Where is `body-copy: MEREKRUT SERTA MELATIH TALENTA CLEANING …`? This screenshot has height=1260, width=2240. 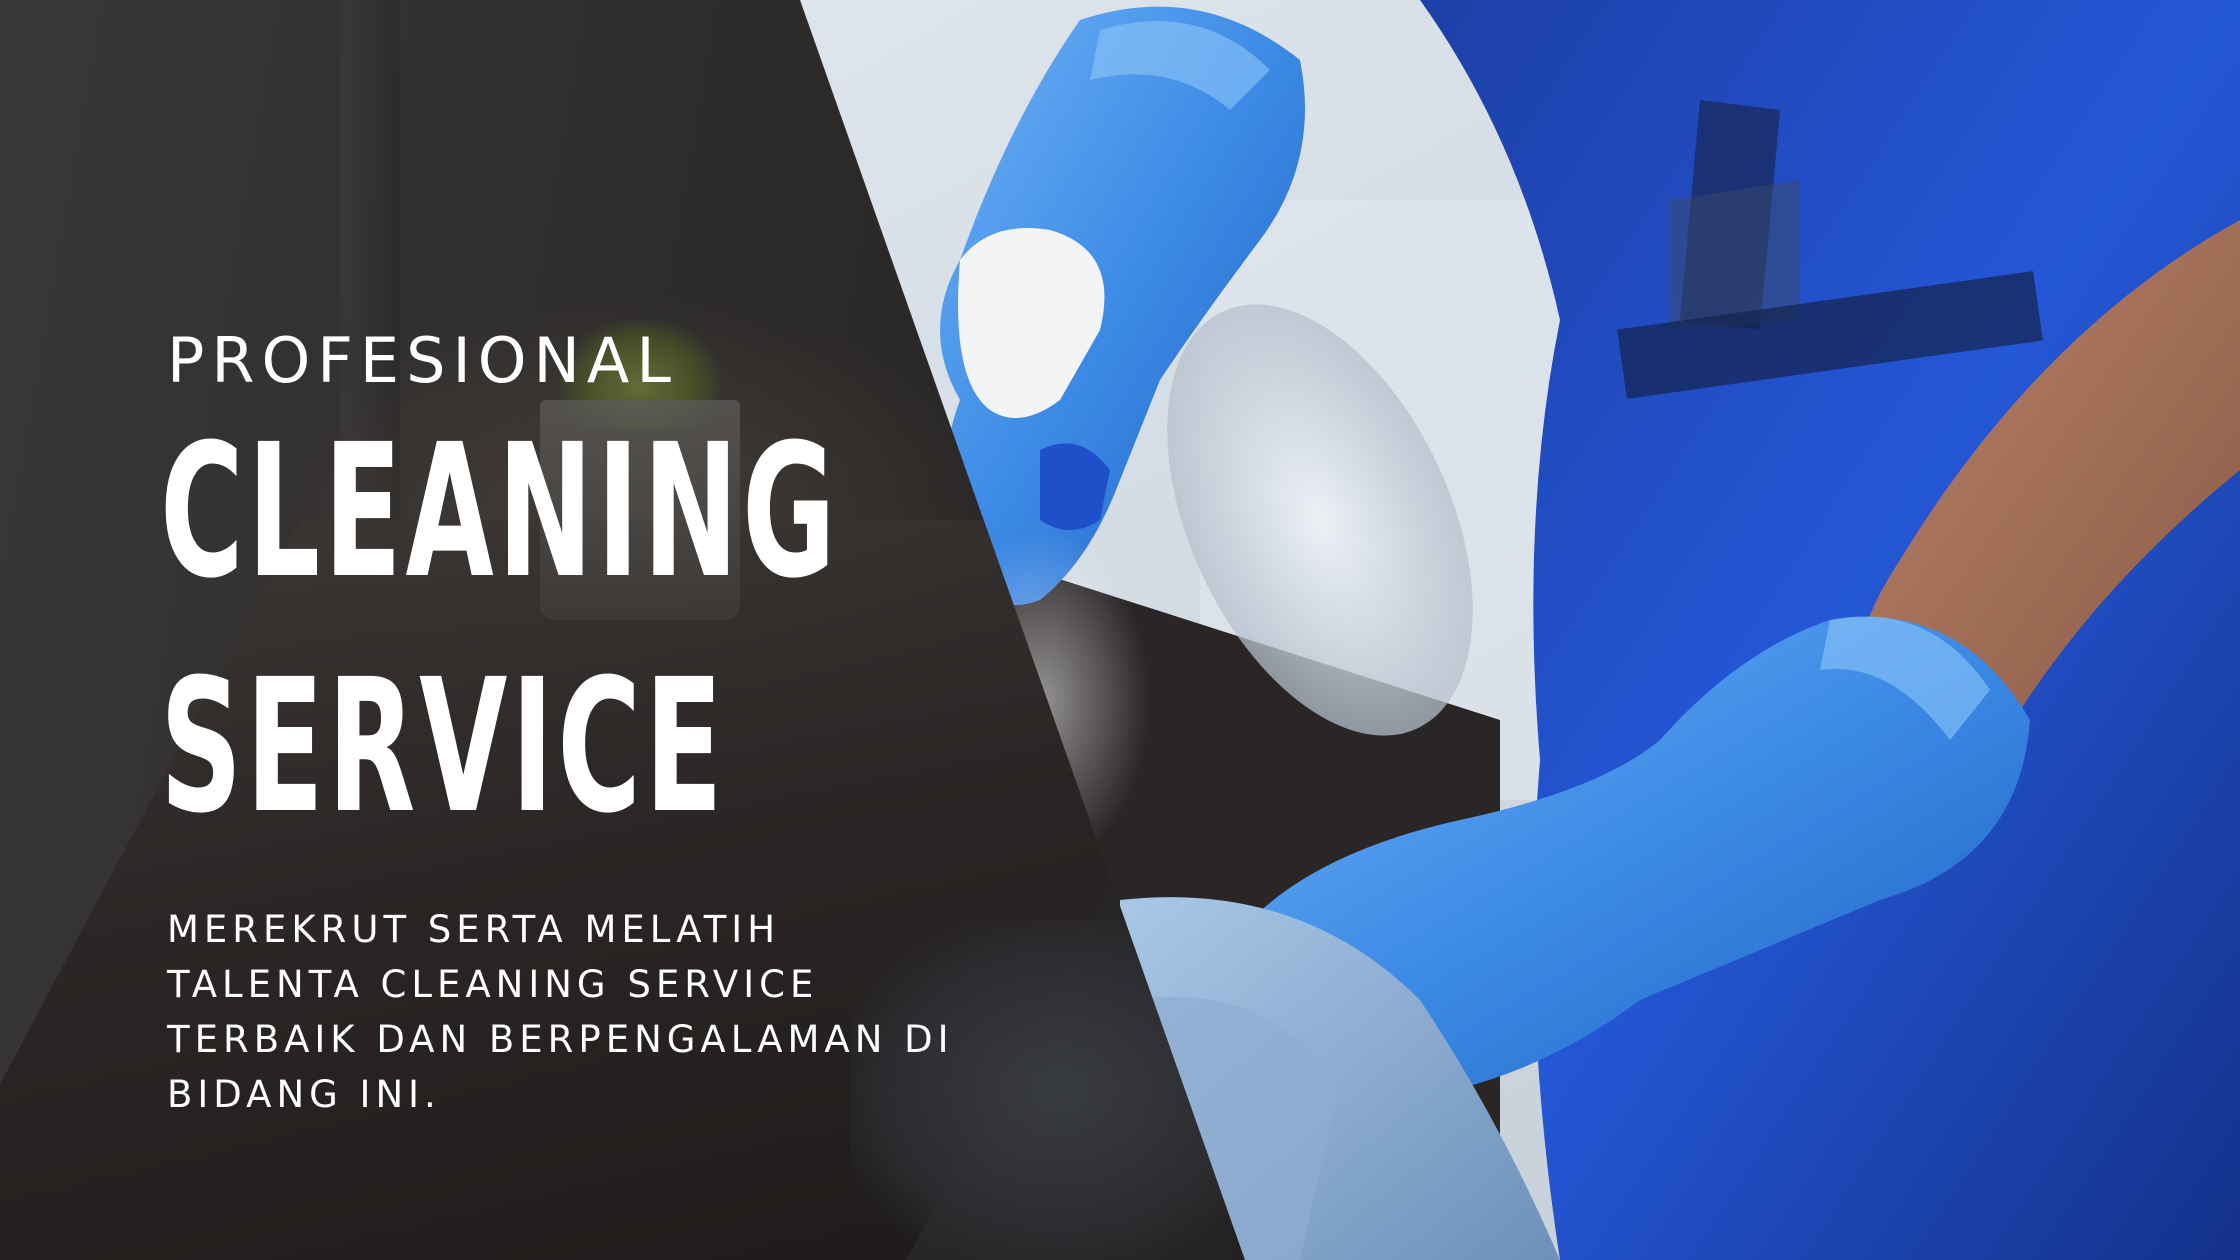
body-copy: MEREKRUT SERTA MELATIH TALENTA CLEANING … is located at coordinates (667, 1012).